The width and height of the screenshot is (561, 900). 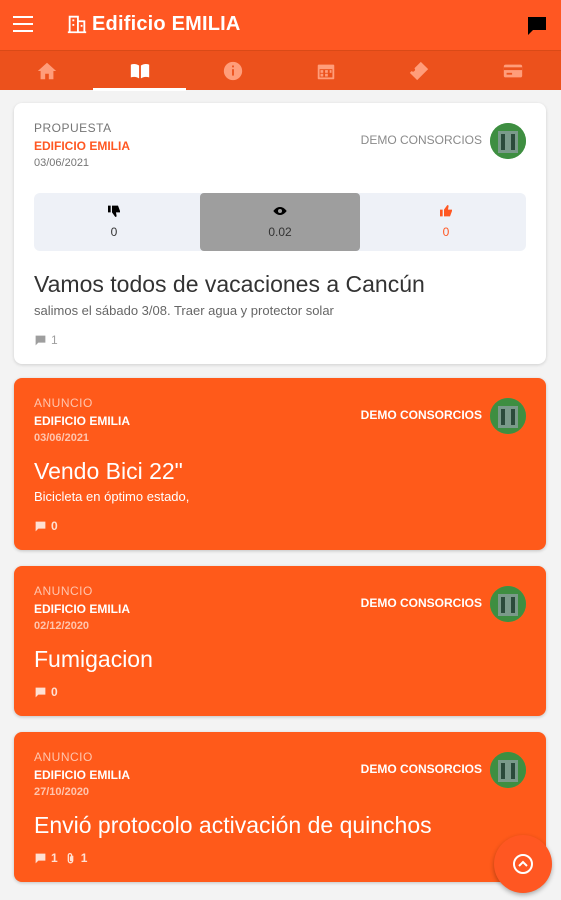 I want to click on tab-board, so click(x=139, y=71).